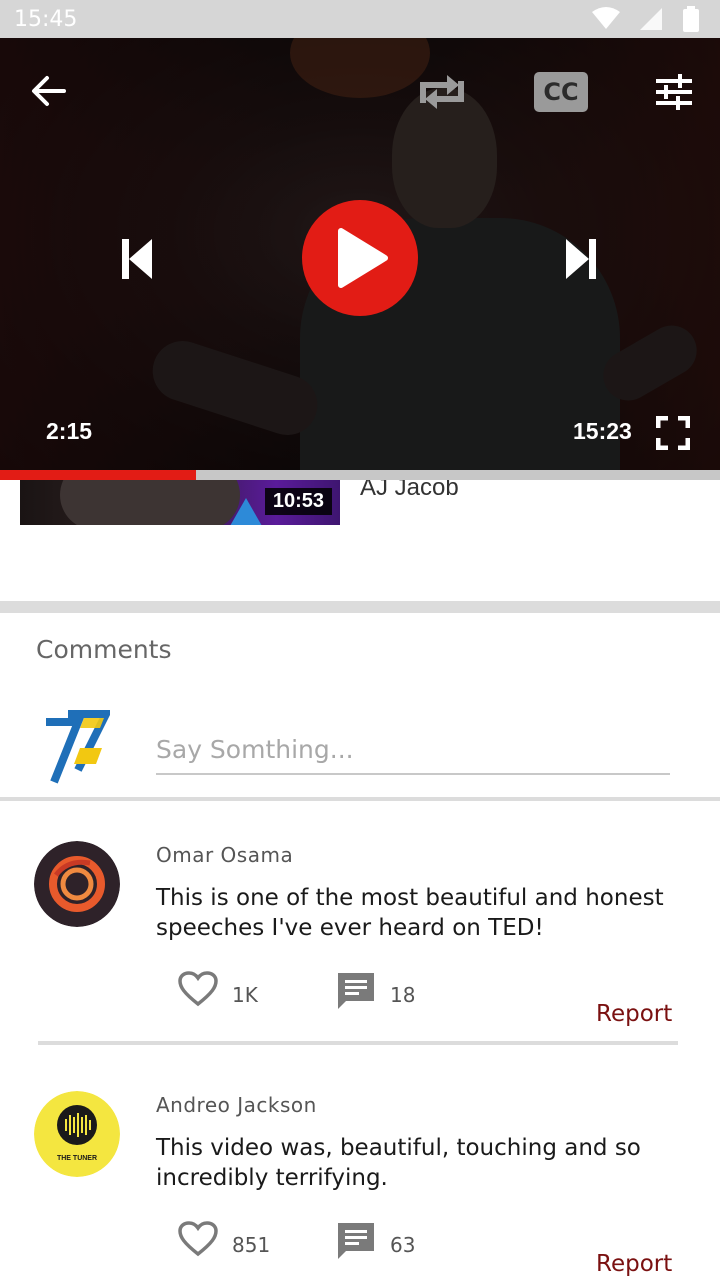  I want to click on fullscreen-button, so click(673, 433).